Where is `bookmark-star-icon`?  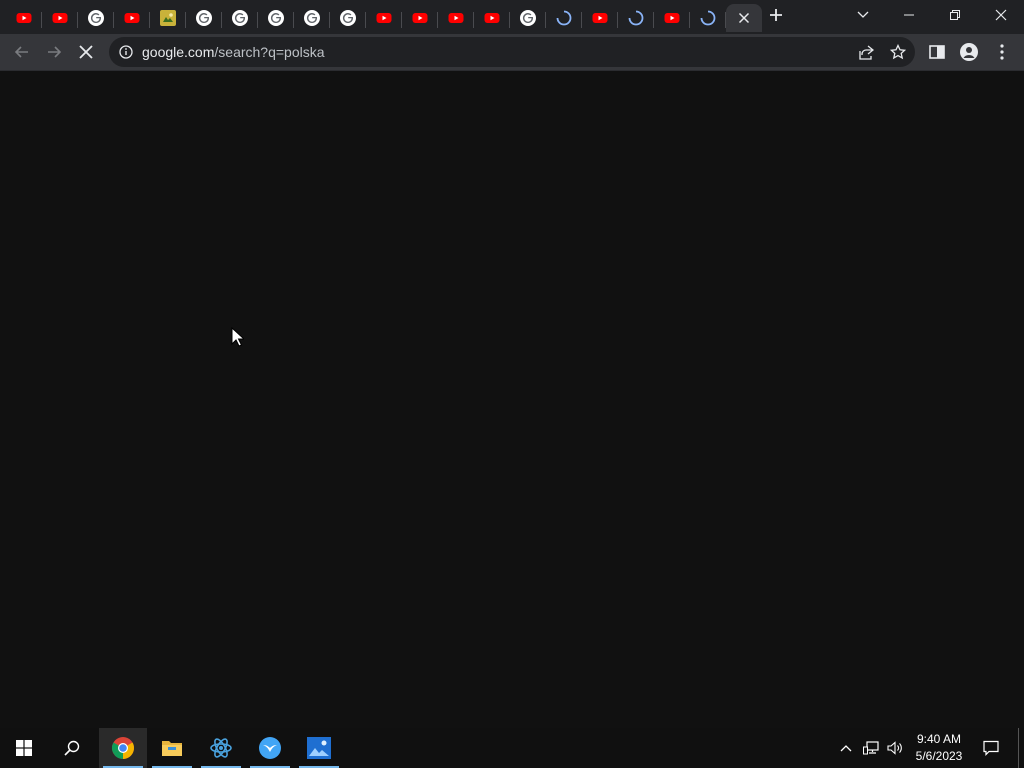
bookmark-star-icon is located at coordinates (898, 52).